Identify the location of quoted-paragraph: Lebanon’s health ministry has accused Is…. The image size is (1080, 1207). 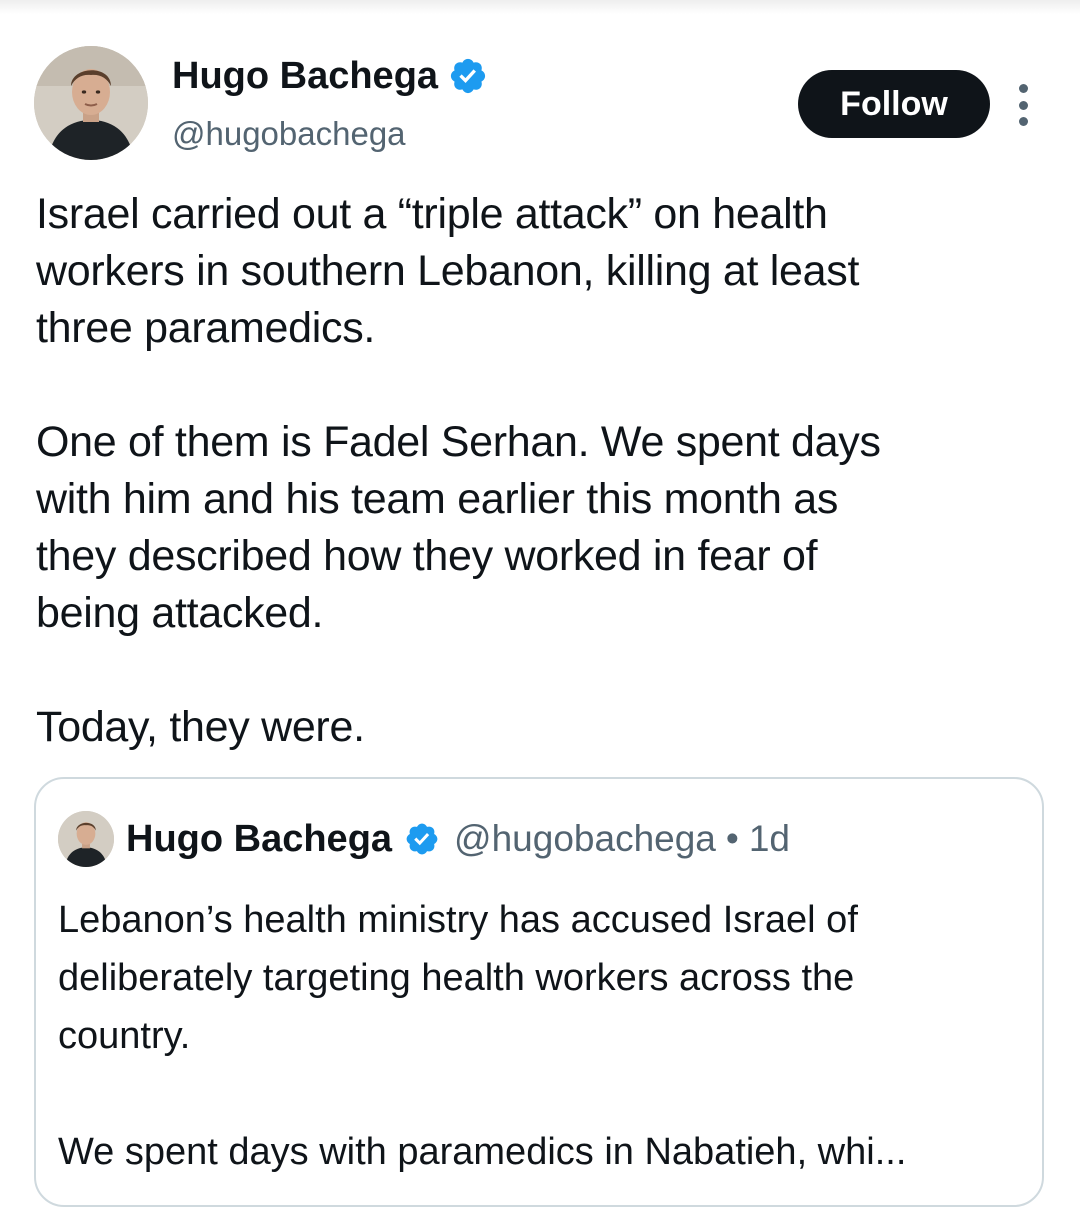
(543, 978).